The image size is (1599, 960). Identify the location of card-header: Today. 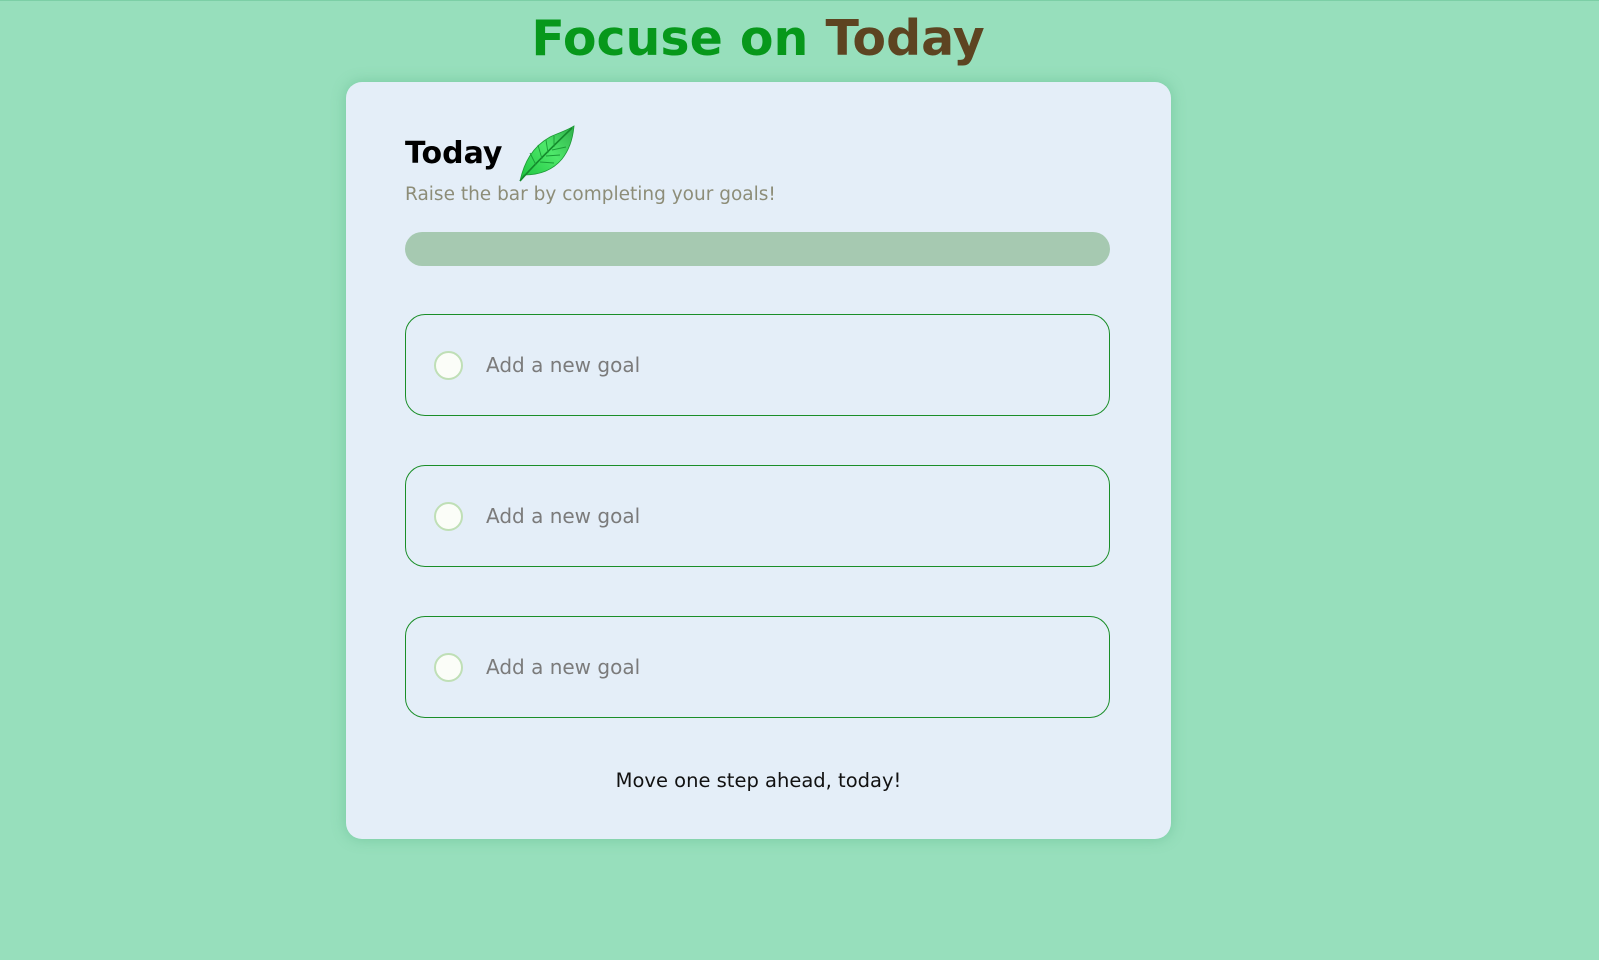
(490, 154).